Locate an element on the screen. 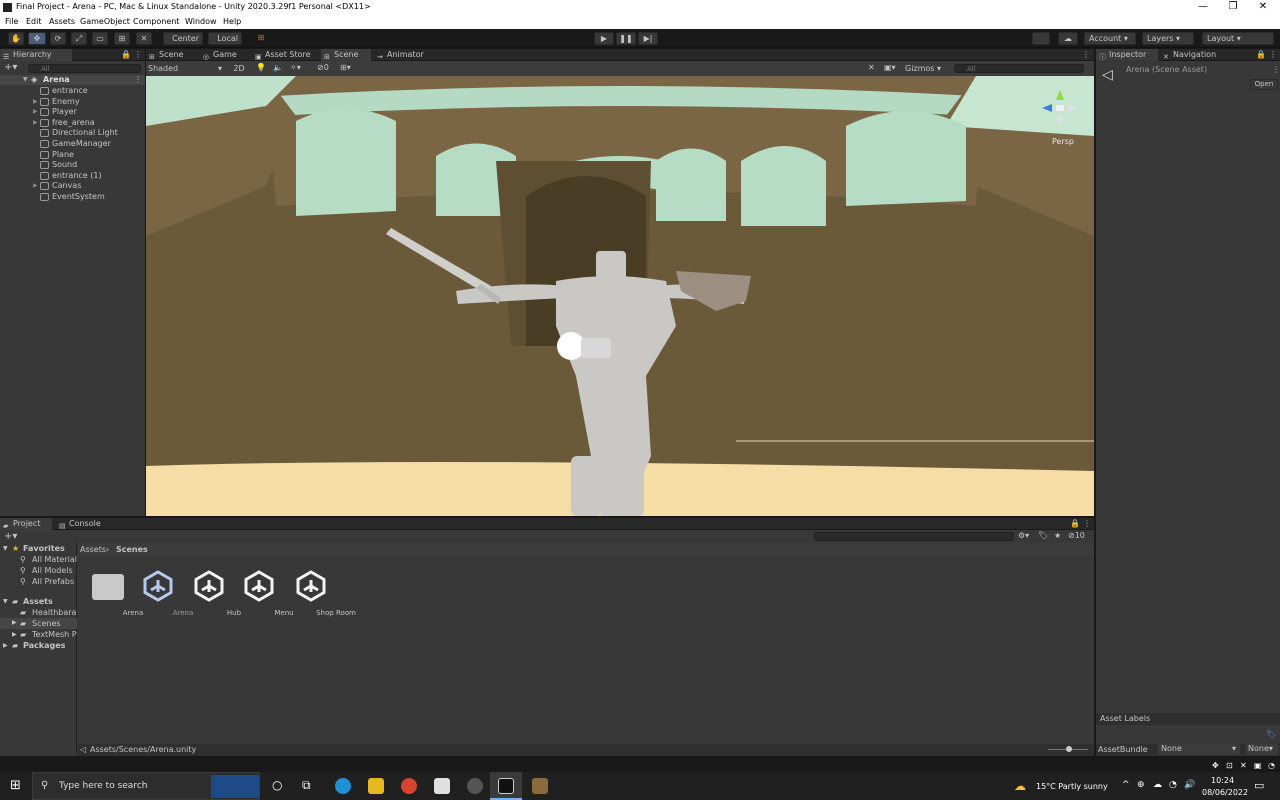  open-button: Open is located at coordinates (1264, 84).